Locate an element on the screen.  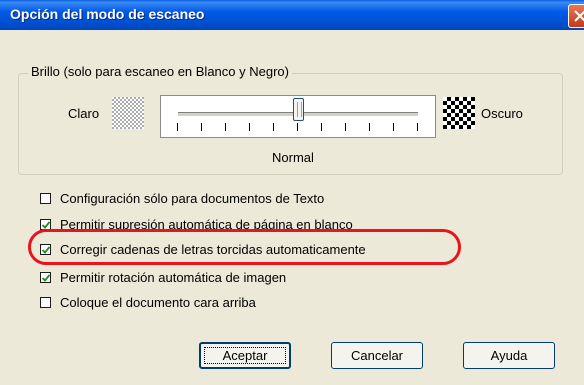
cancel-button-label: Cancelar is located at coordinates (377, 355).